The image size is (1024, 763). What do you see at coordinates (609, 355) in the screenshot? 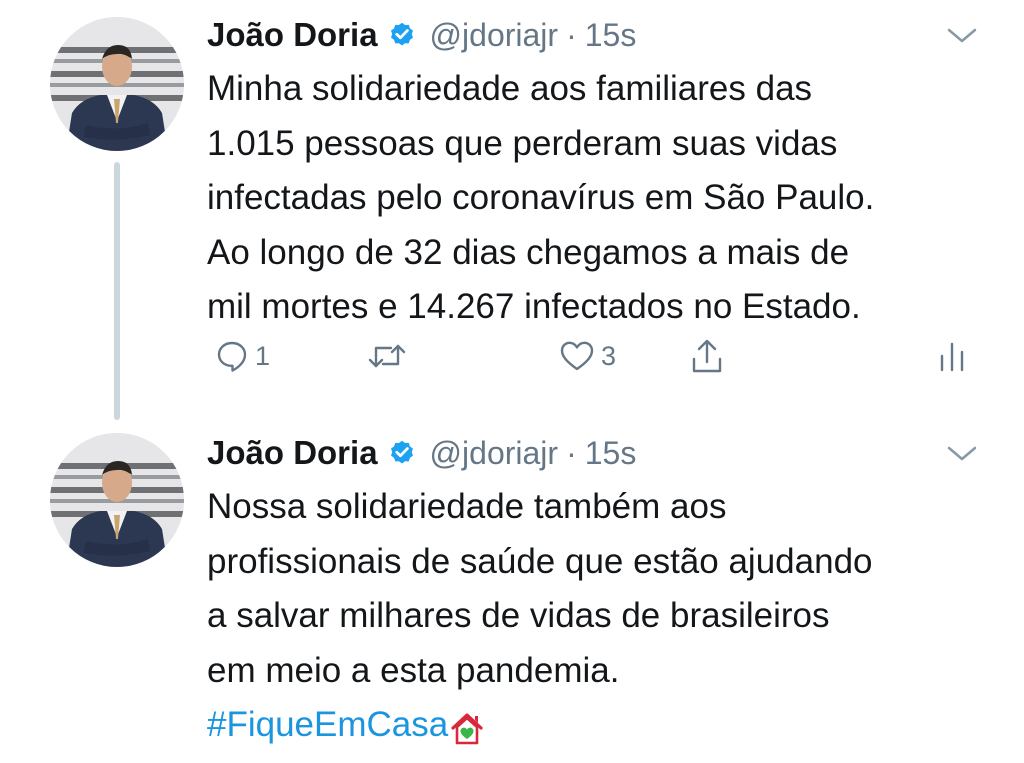
I see `like-count: 3` at bounding box center [609, 355].